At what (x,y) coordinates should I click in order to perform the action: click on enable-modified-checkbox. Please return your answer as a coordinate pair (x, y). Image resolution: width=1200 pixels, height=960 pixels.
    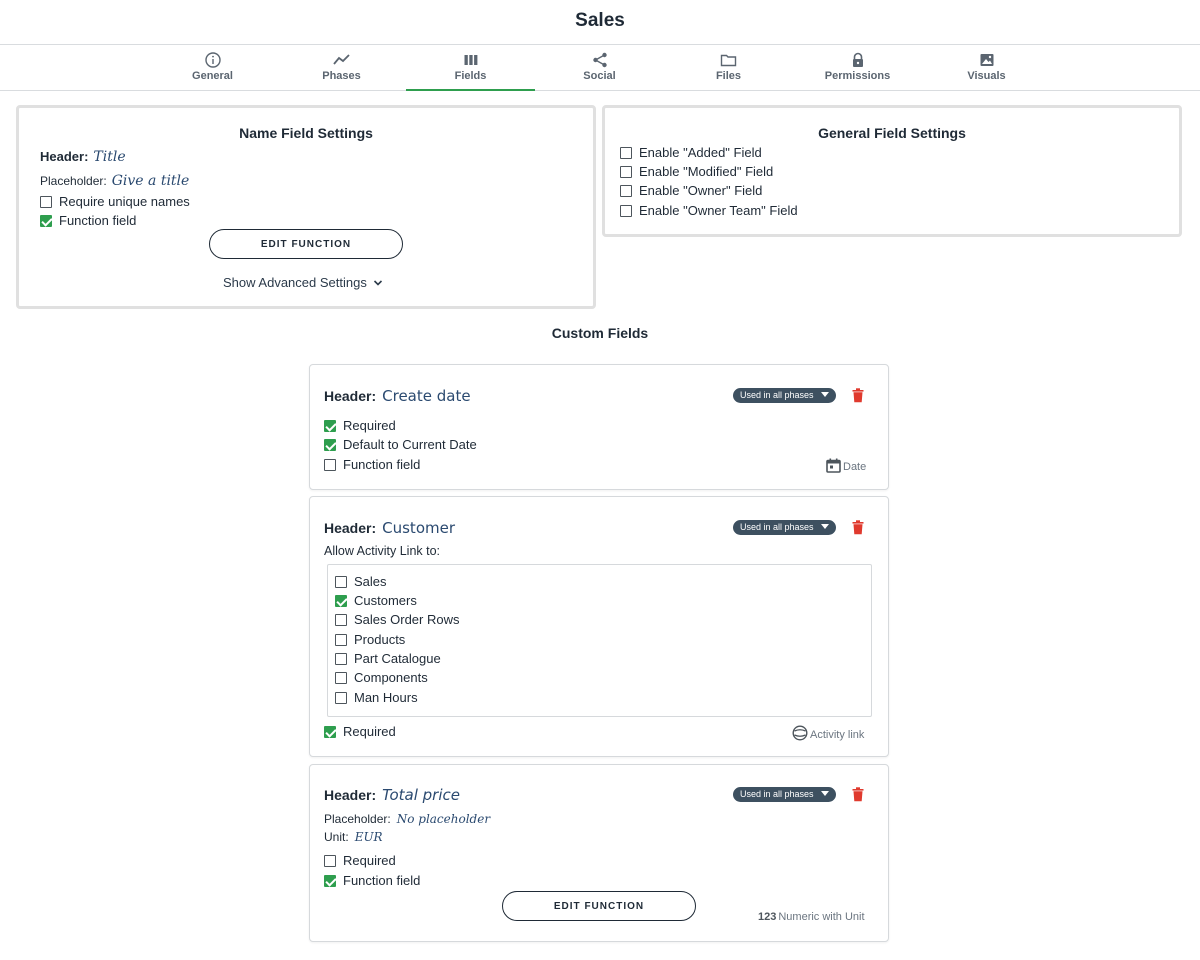
    Looking at the image, I should click on (626, 172).